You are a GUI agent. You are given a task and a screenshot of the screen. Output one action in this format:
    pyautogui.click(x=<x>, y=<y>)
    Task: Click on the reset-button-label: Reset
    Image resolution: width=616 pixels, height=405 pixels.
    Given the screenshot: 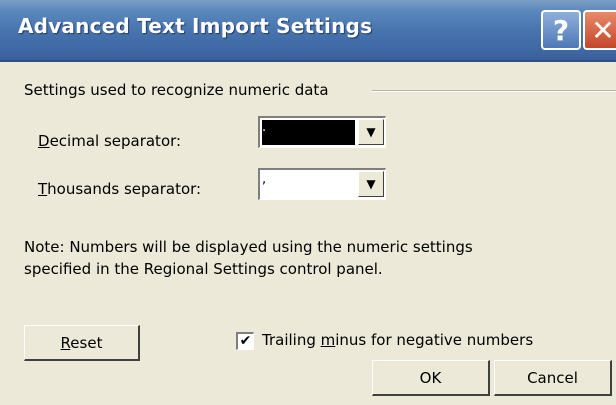 What is the action you would take?
    pyautogui.click(x=81, y=342)
    